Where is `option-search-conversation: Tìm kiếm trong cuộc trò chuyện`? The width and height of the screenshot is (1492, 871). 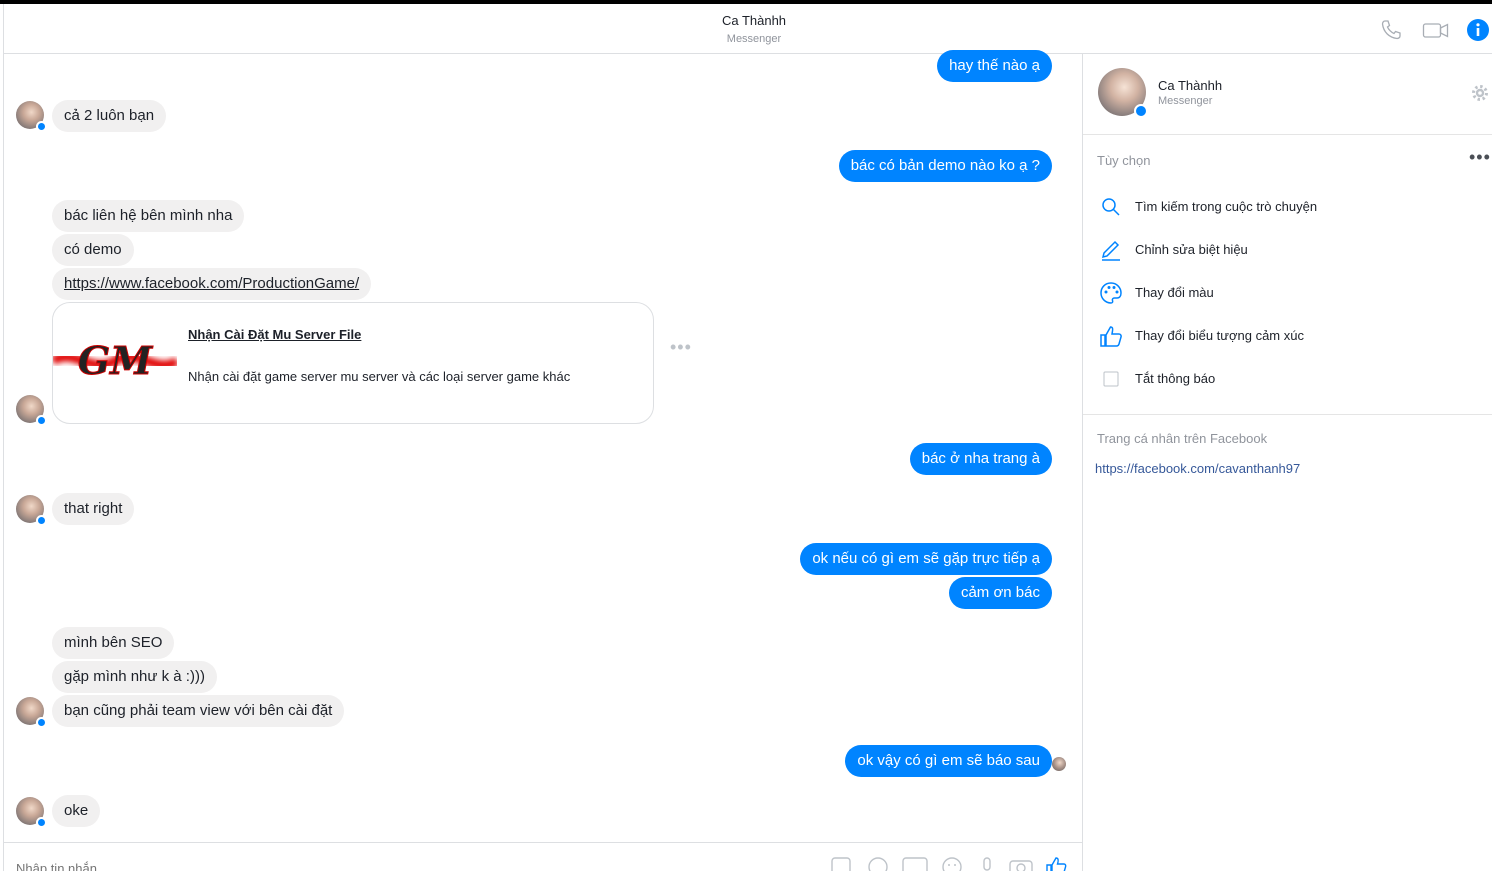 option-search-conversation: Tìm kiếm trong cuộc trò chuyện is located at coordinates (1287, 208).